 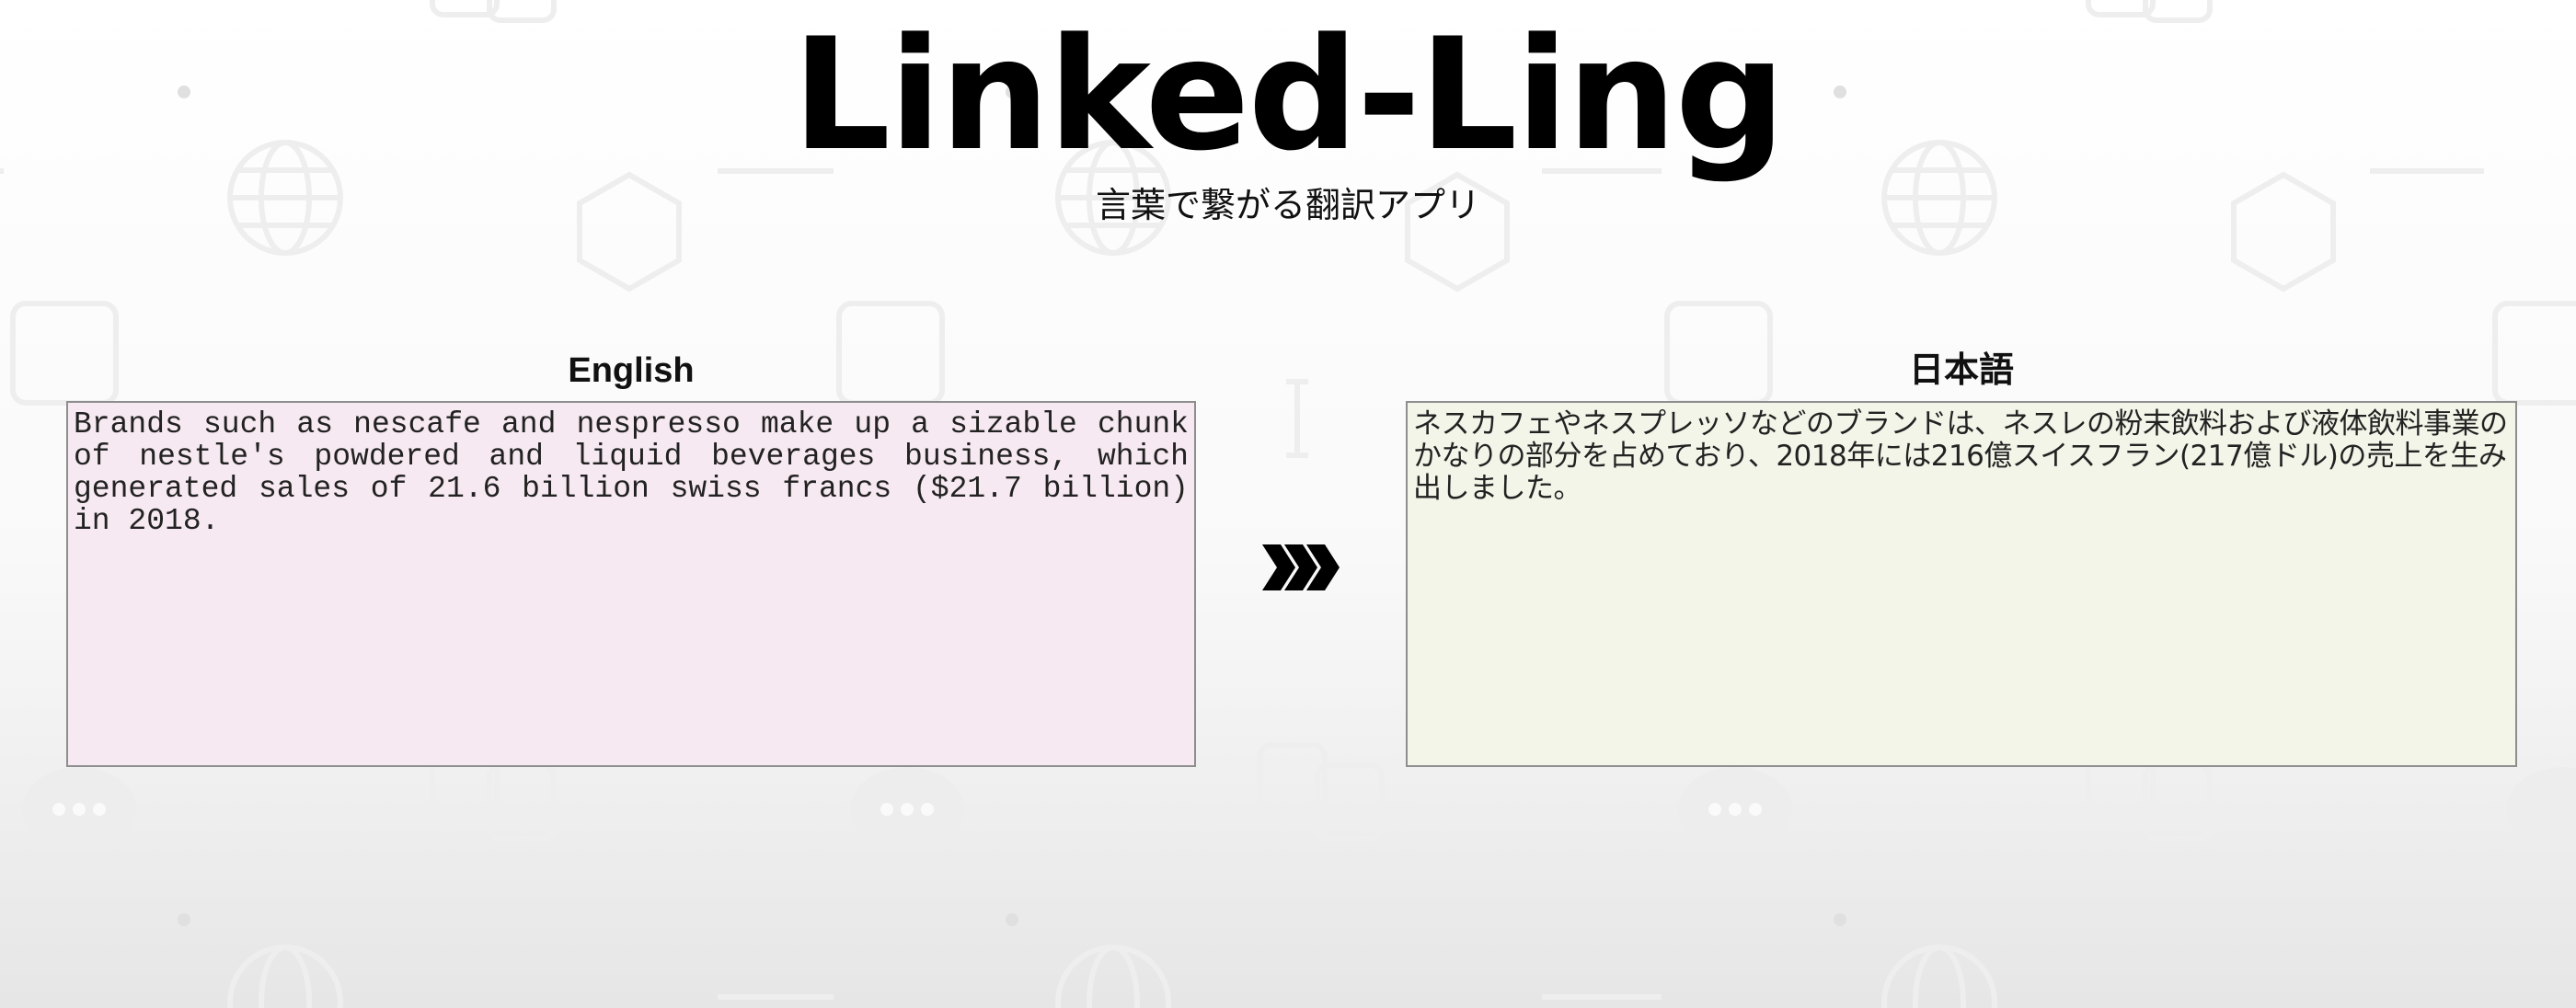 I want to click on source-language-label: English, so click(x=631, y=370).